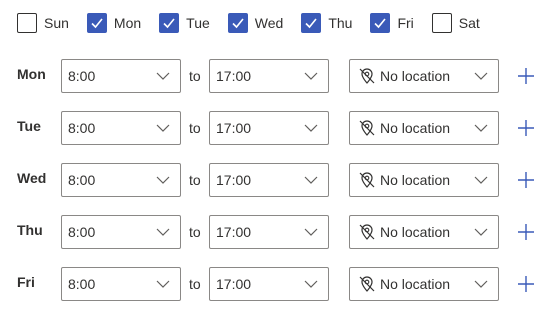 This screenshot has height=316, width=555. What do you see at coordinates (32, 178) in the screenshot?
I see `row-day-label: Wed` at bounding box center [32, 178].